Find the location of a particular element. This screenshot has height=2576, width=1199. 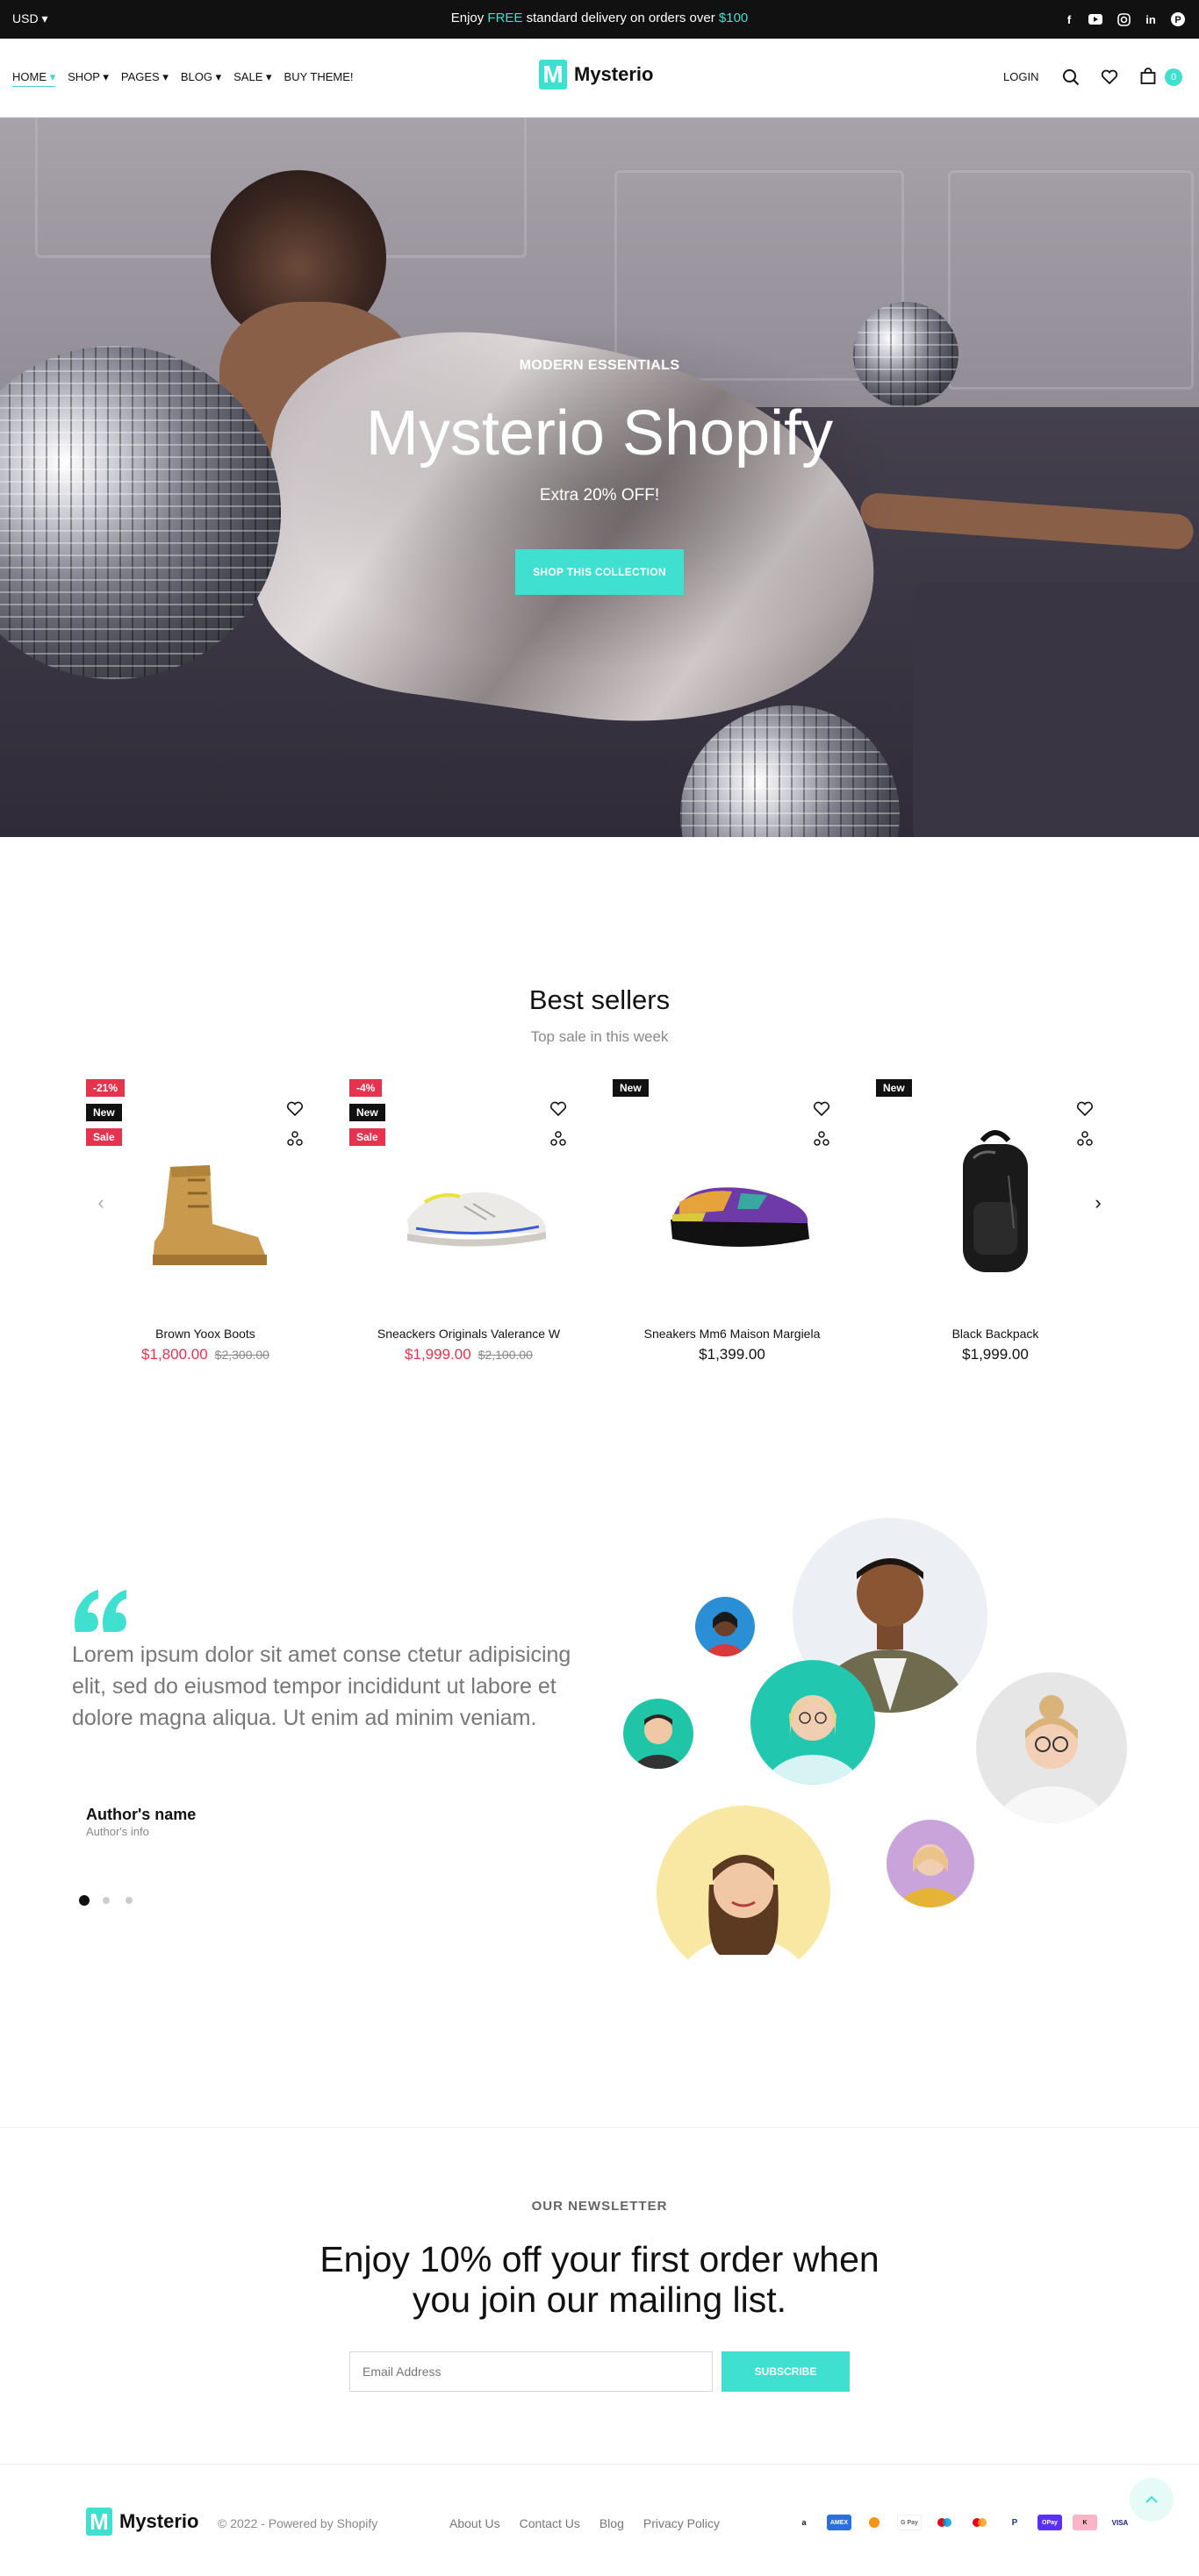

svg-text: P is located at coordinates (1177, 20).